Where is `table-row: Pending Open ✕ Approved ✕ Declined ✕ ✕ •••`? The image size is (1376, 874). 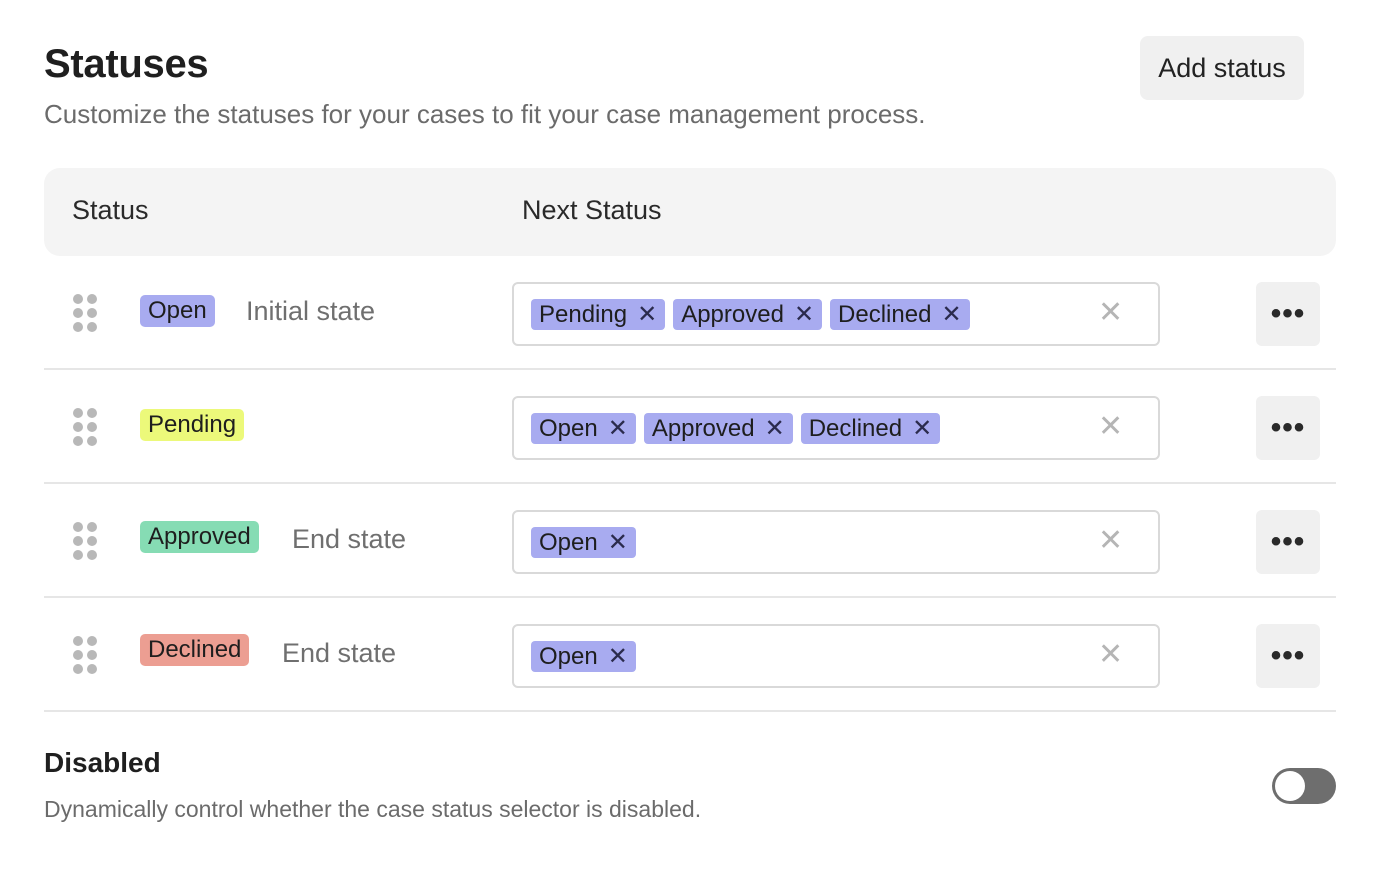 table-row: Pending Open ✕ Approved ✕ Declined ✕ ✕ ••• is located at coordinates (690, 427).